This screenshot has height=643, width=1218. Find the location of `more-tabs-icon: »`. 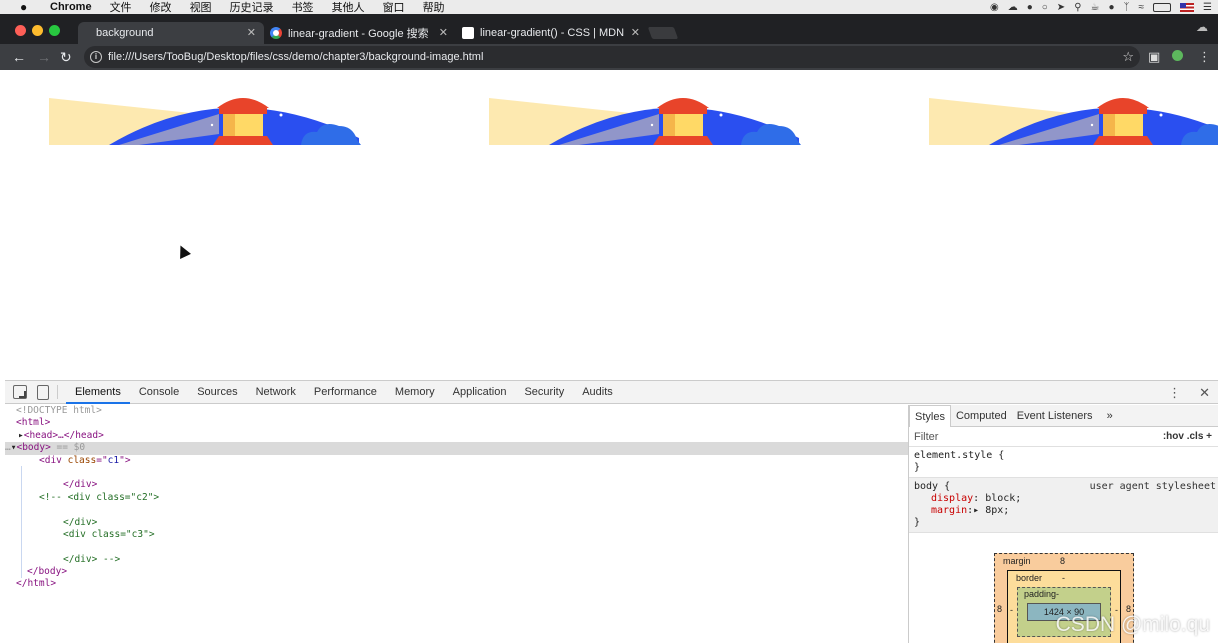

more-tabs-icon: » is located at coordinates (1110, 416).